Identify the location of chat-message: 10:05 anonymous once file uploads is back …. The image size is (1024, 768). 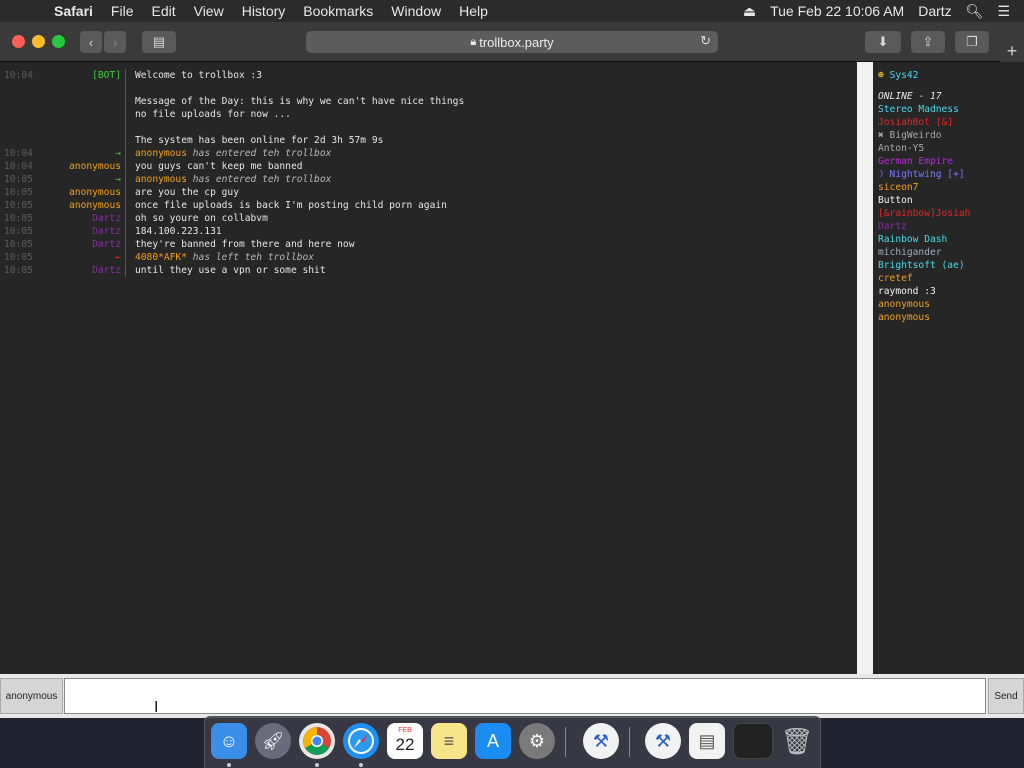
(428, 205).